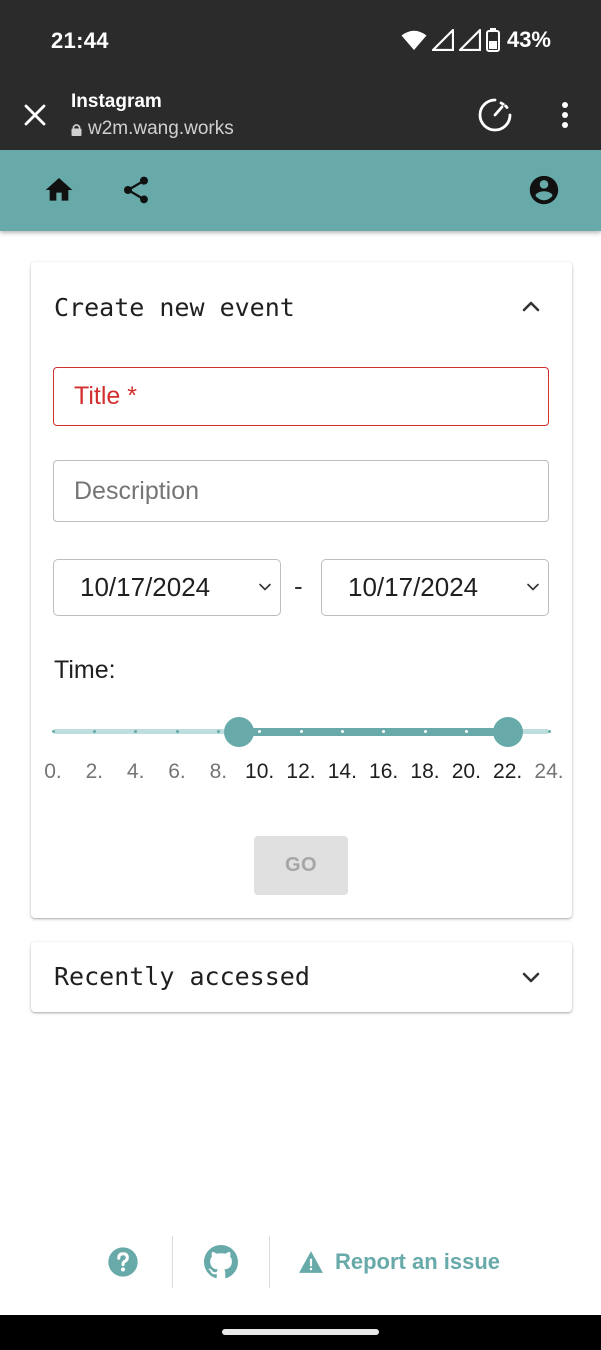 This screenshot has width=601, height=1350. I want to click on app-toolbar, so click(300, 190).